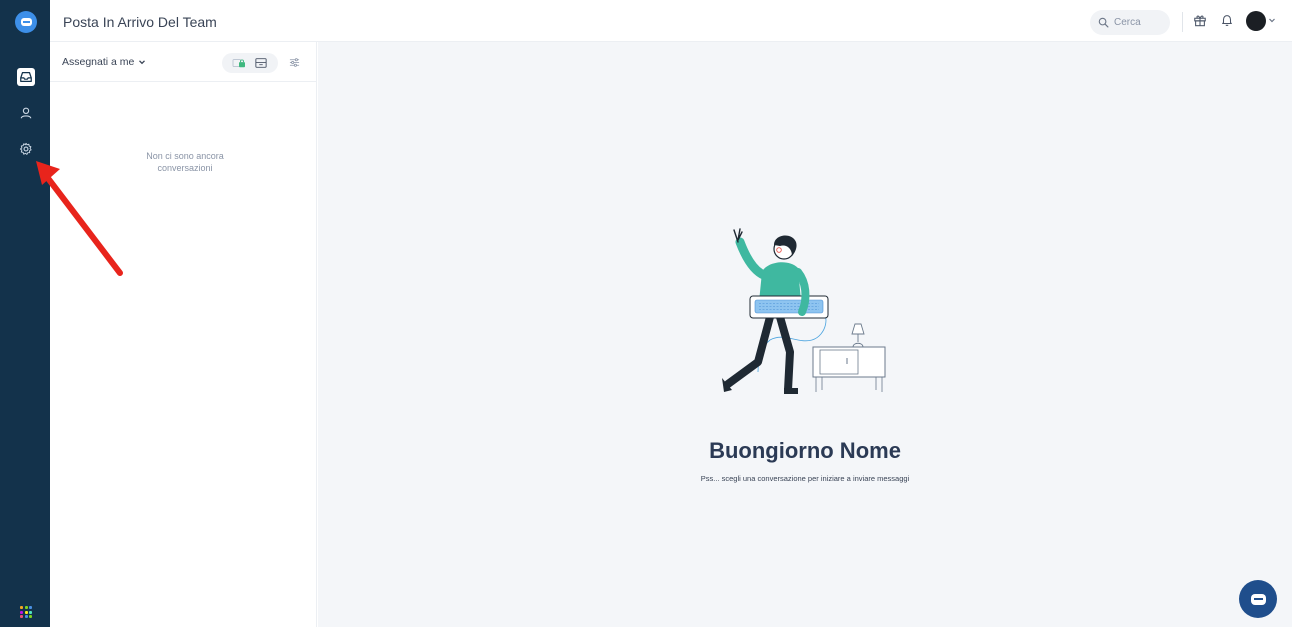 This screenshot has height=627, width=1292. I want to click on archive-icon, so click(261, 63).